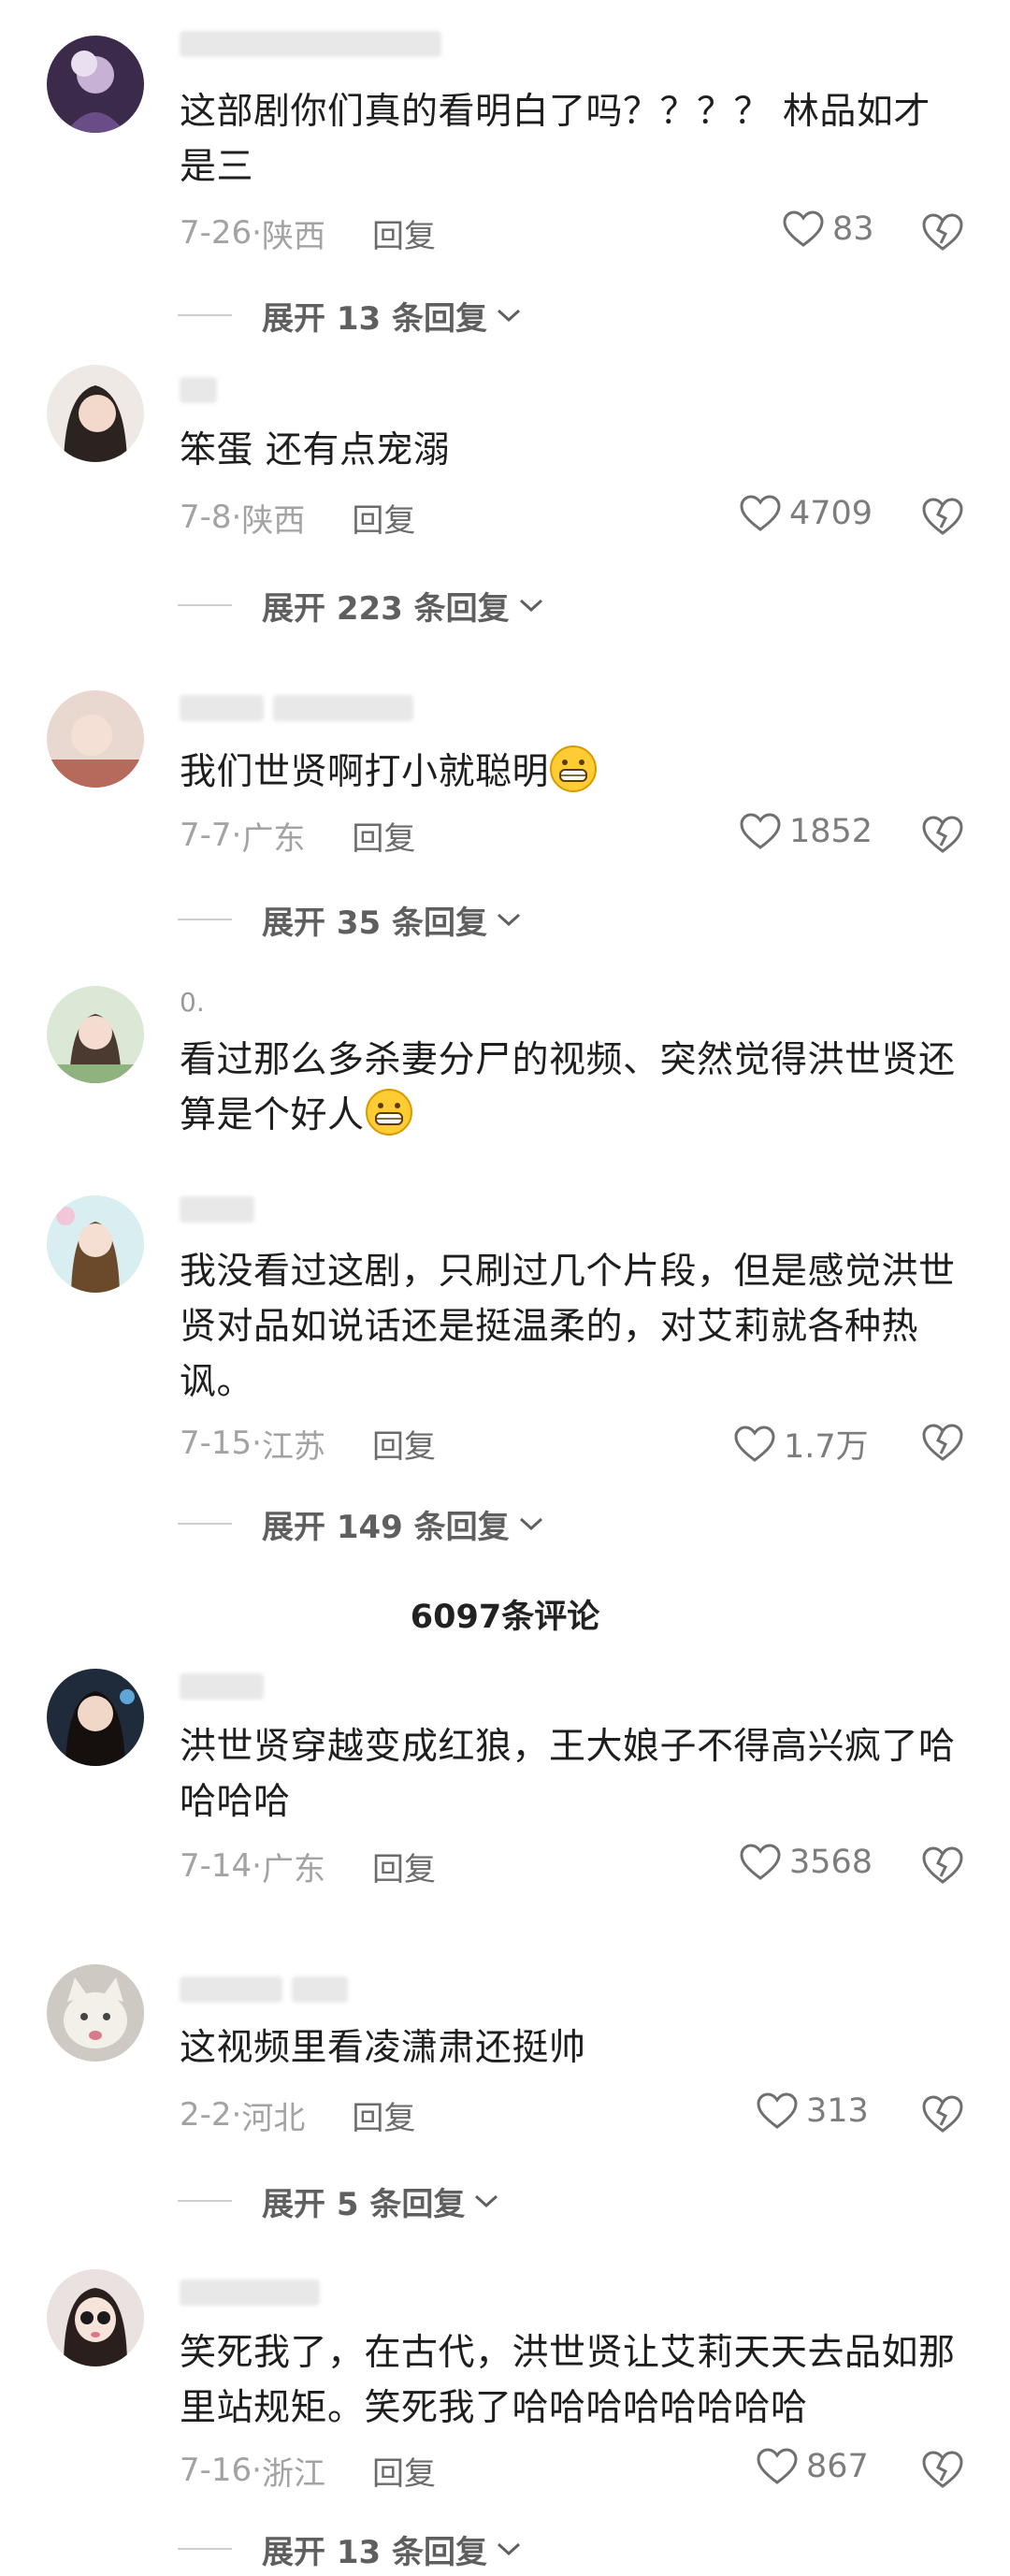  I want to click on like-count: 1.7万, so click(827, 1447).